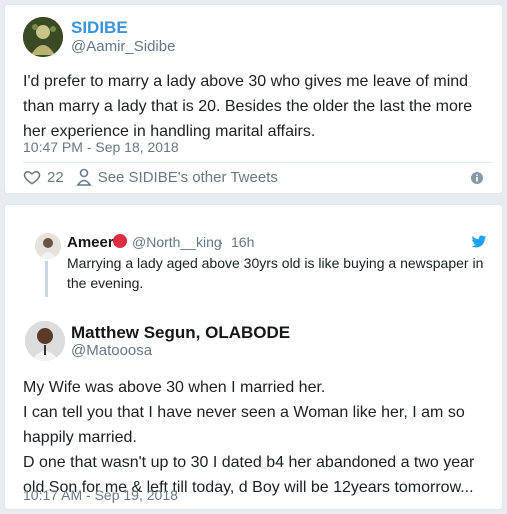 This screenshot has width=507, height=514. Describe the element at coordinates (100, 495) in the screenshot. I see `tweet-timestamp: 10:17 AM - Sep 19, 2018` at that location.